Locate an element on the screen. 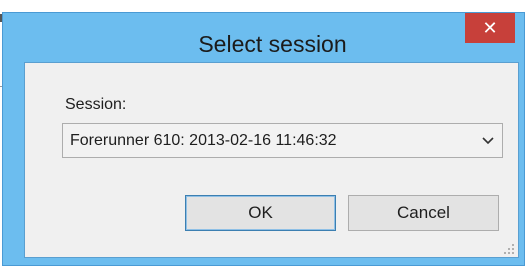  dialog-title: Select session is located at coordinates (272, 44).